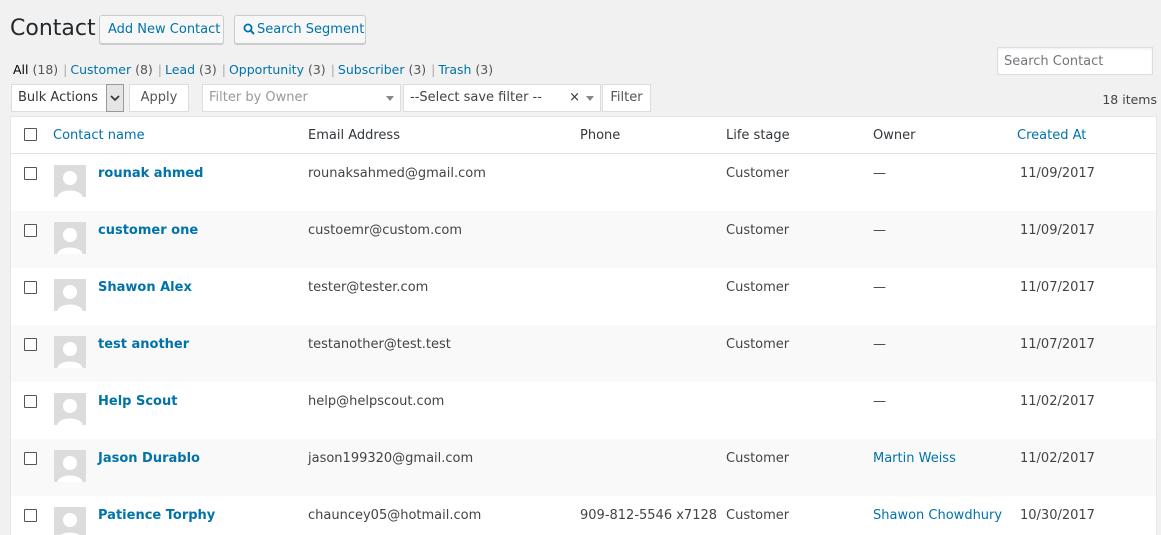 The height and width of the screenshot is (535, 1161). What do you see at coordinates (626, 98) in the screenshot?
I see `filter-button: Filter` at bounding box center [626, 98].